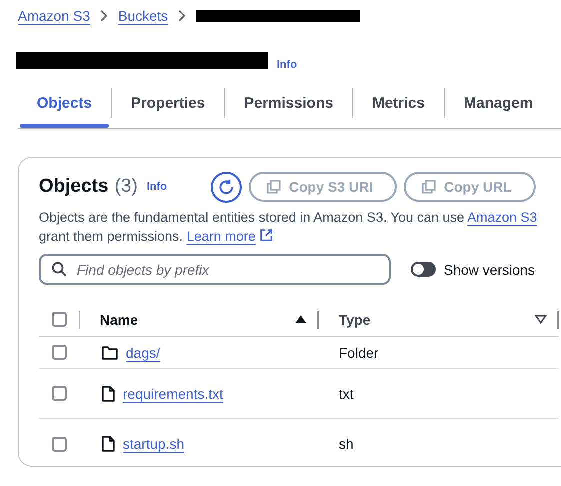  Describe the element at coordinates (59, 319) in the screenshot. I see `select-all-checkbox` at that location.